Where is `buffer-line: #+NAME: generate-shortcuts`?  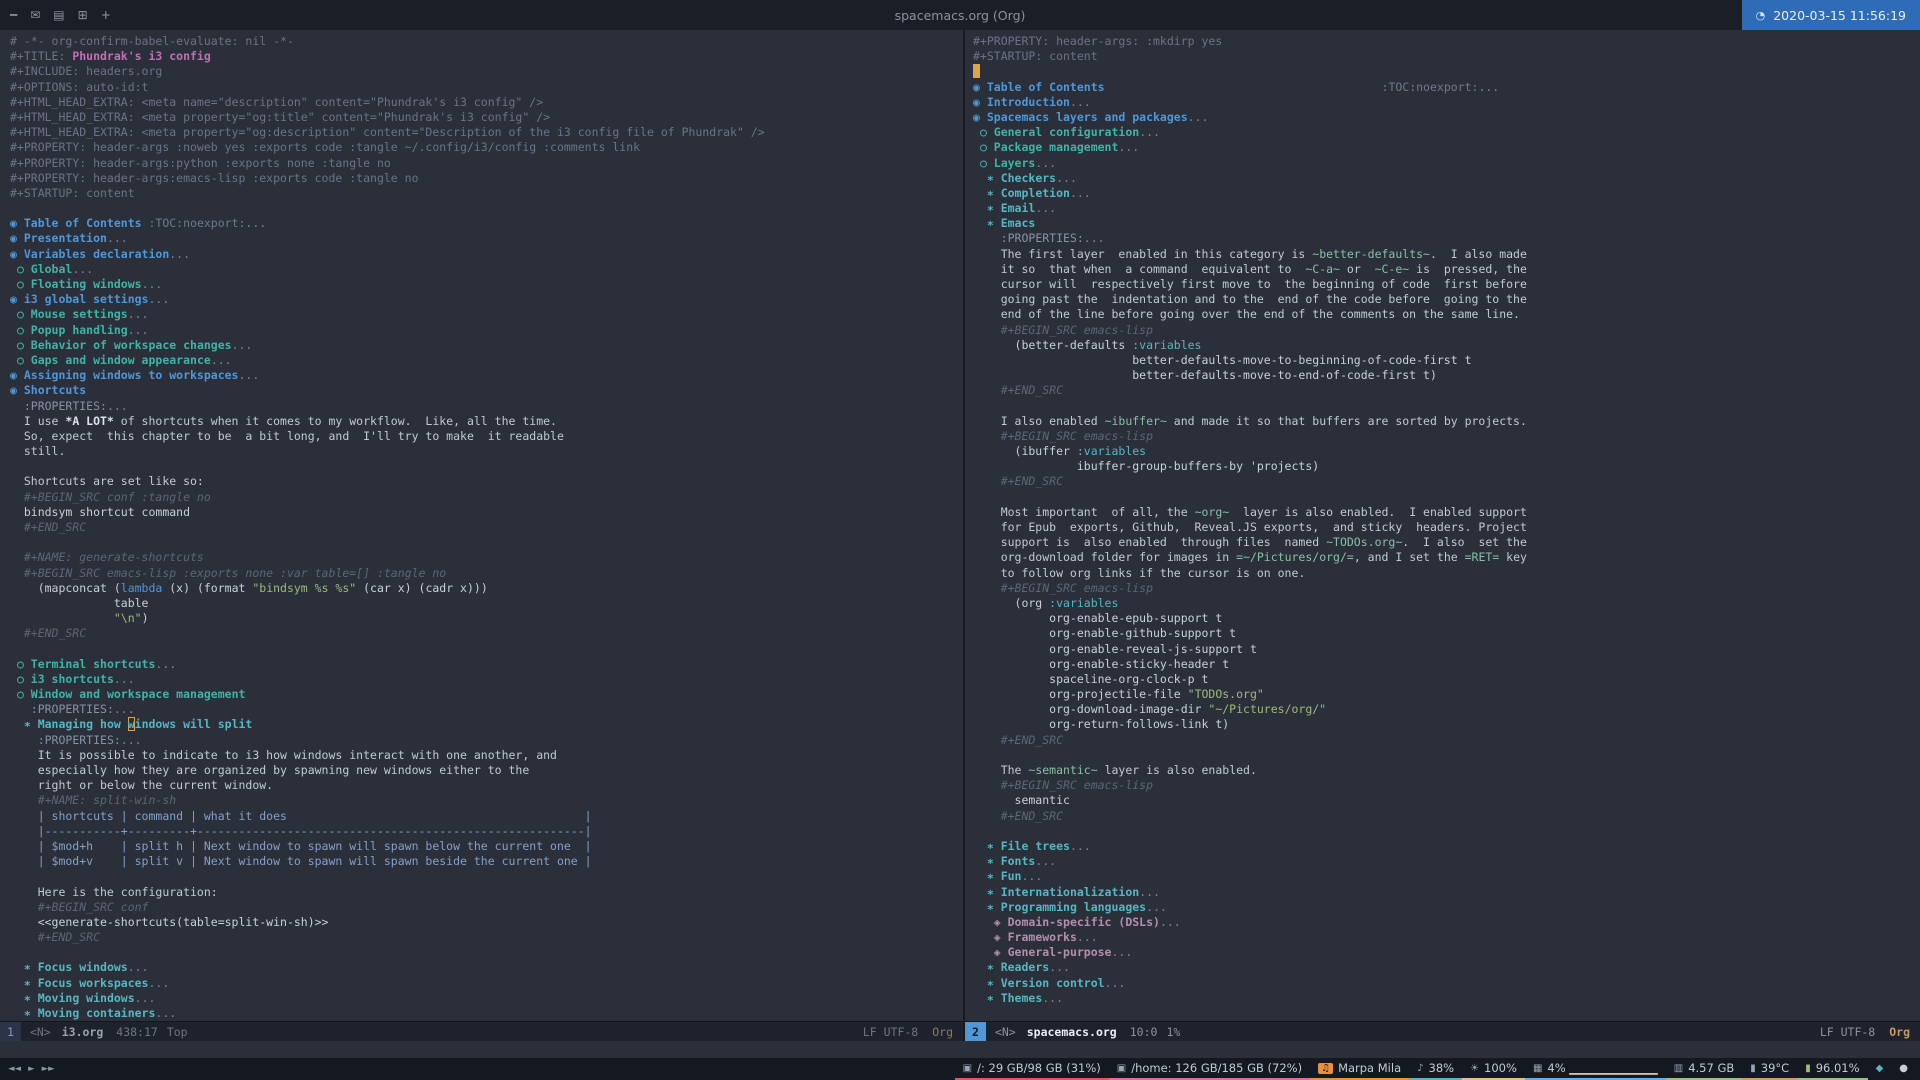 buffer-line: #+NAME: generate-shortcuts is located at coordinates (486, 557).